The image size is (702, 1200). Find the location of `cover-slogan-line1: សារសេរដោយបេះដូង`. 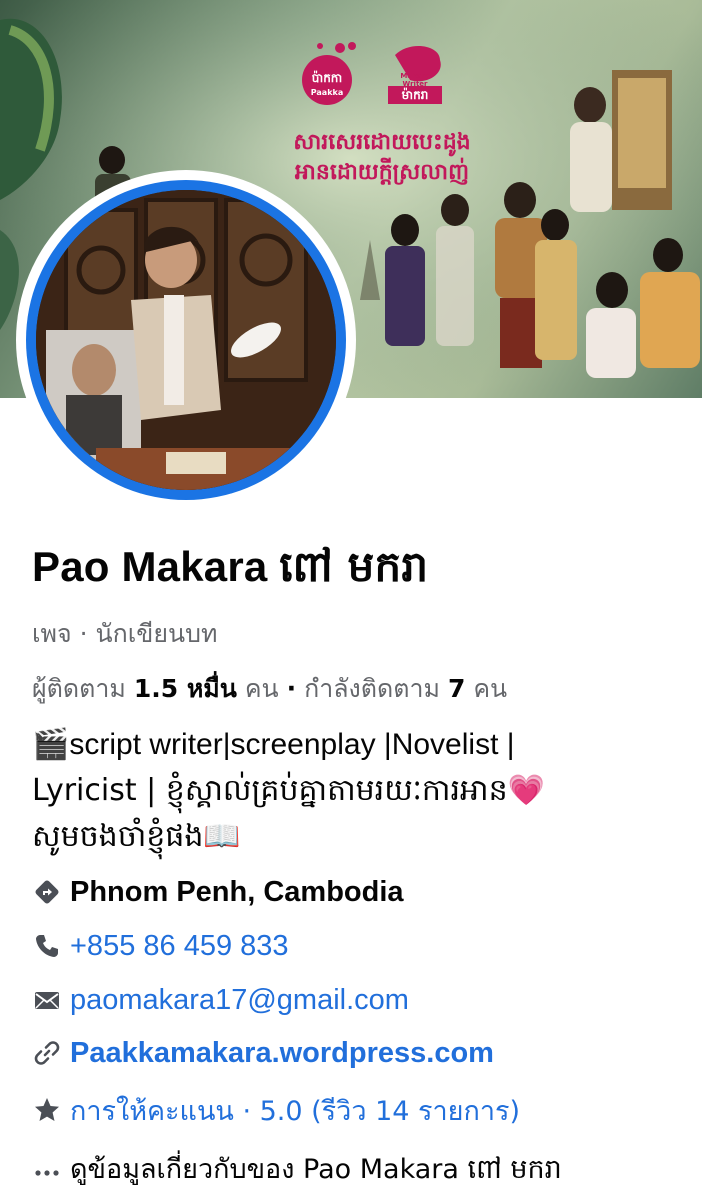

cover-slogan-line1: សារសេរដោយបេះដូង is located at coordinates (382, 142).